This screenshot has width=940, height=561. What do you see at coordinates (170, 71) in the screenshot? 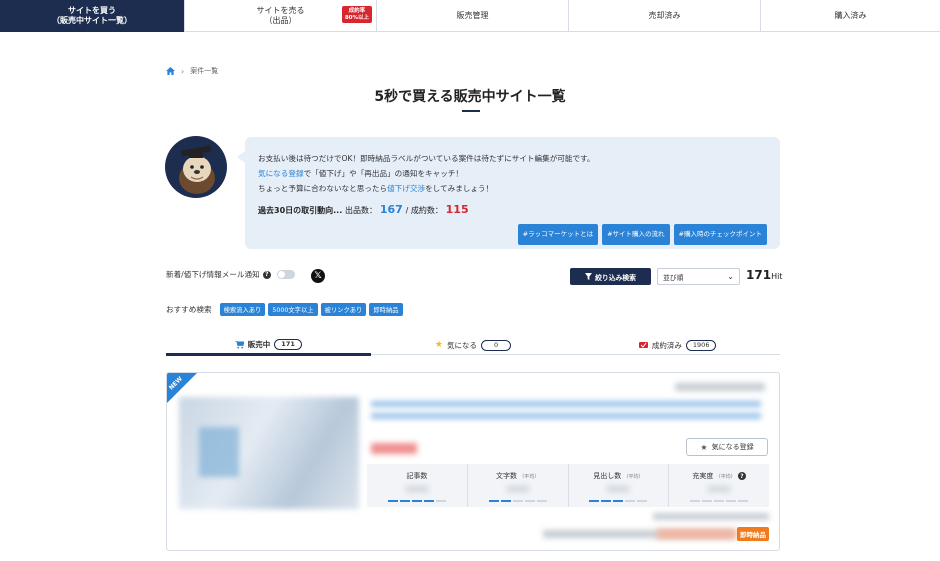
I see `home-icon` at bounding box center [170, 71].